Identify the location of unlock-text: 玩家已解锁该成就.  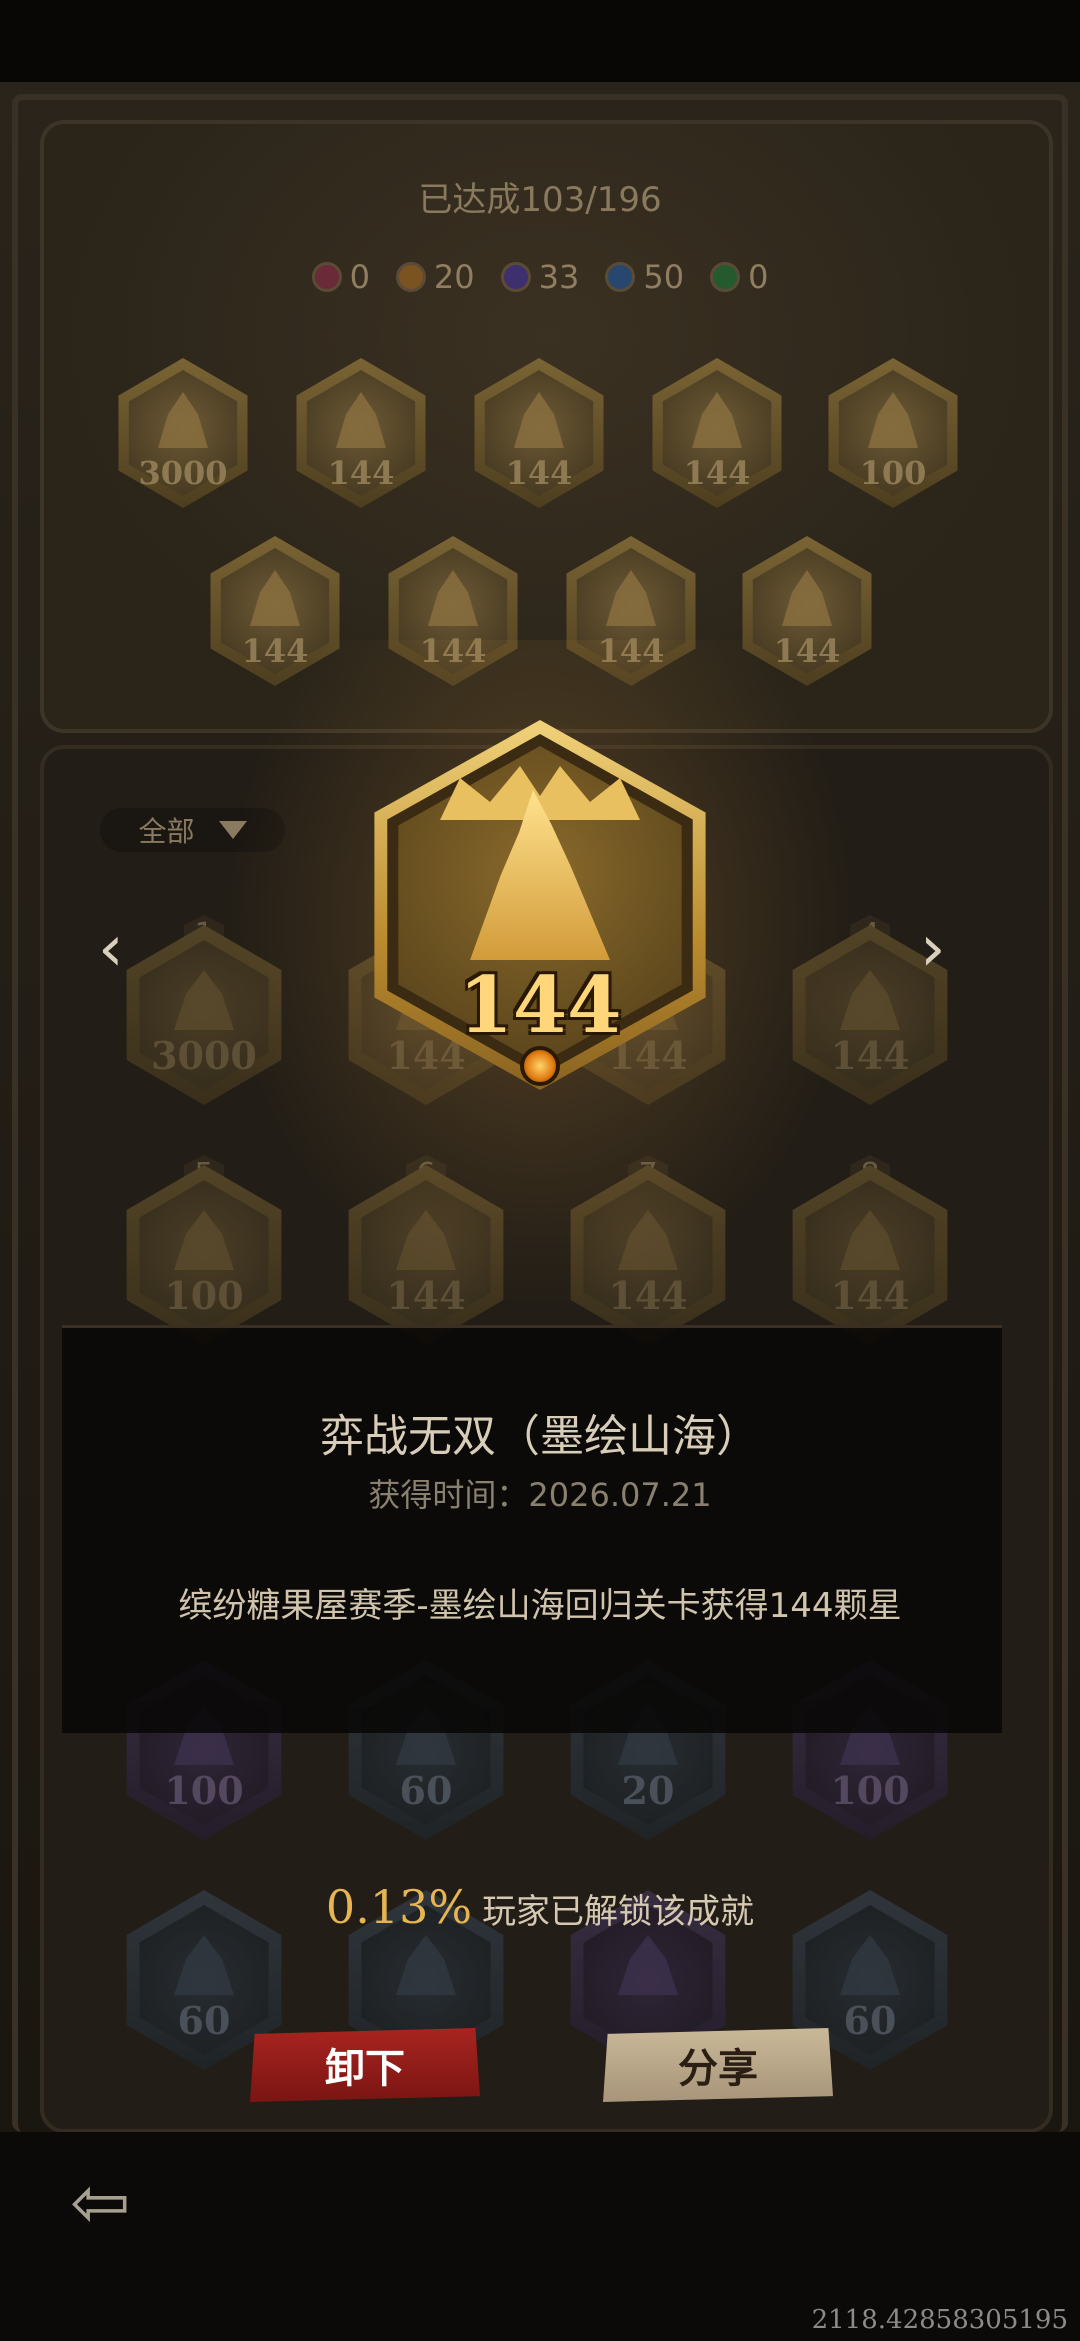
(618, 1912).